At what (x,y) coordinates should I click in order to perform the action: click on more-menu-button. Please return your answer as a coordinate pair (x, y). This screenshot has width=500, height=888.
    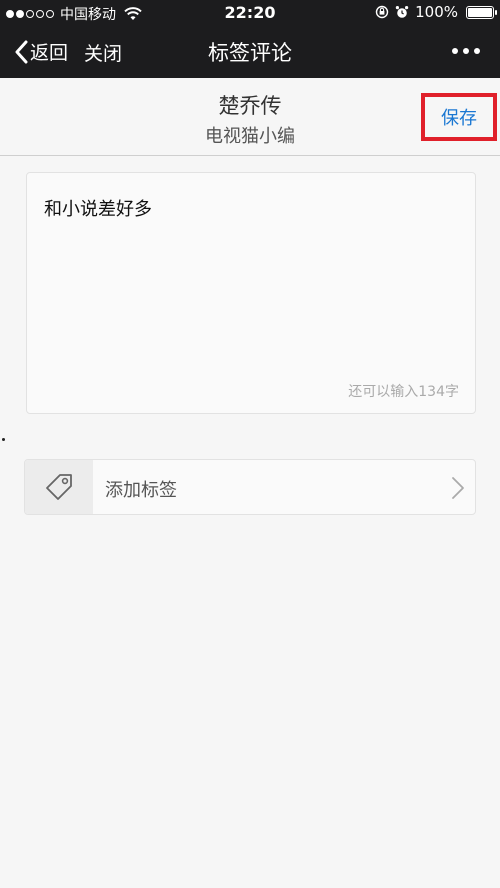
    Looking at the image, I should click on (466, 51).